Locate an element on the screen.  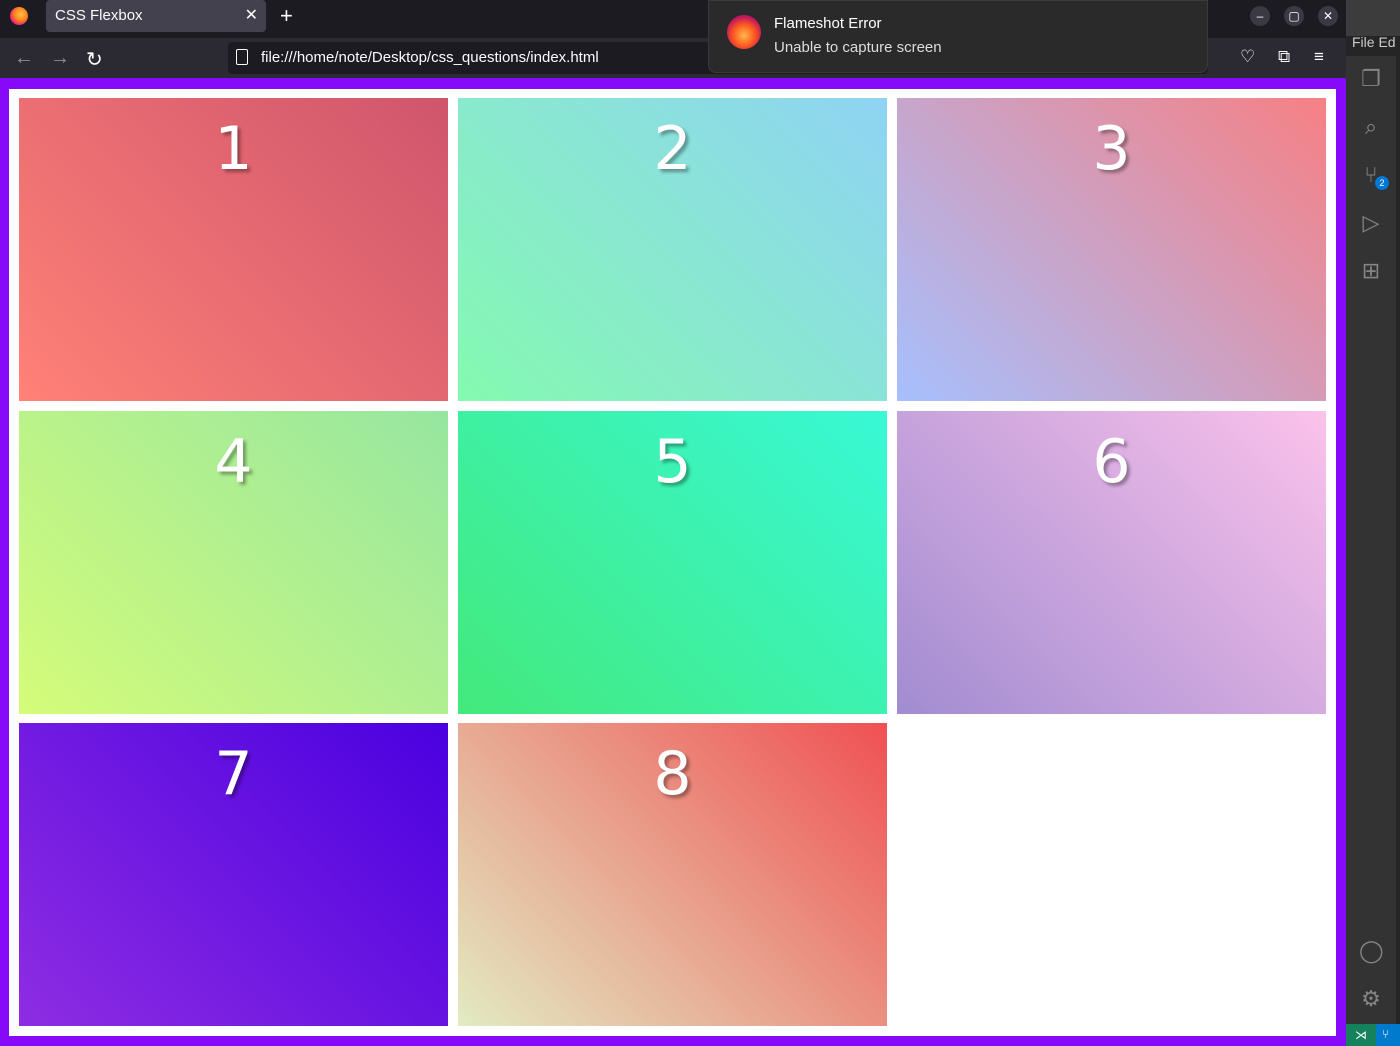
vscode-window-edge: File Ed ❐ ⌕ ⑂ 2 ▷ ⊞ ◯ ⚙ ⋊ ⑂ is located at coordinates (1373, 523).